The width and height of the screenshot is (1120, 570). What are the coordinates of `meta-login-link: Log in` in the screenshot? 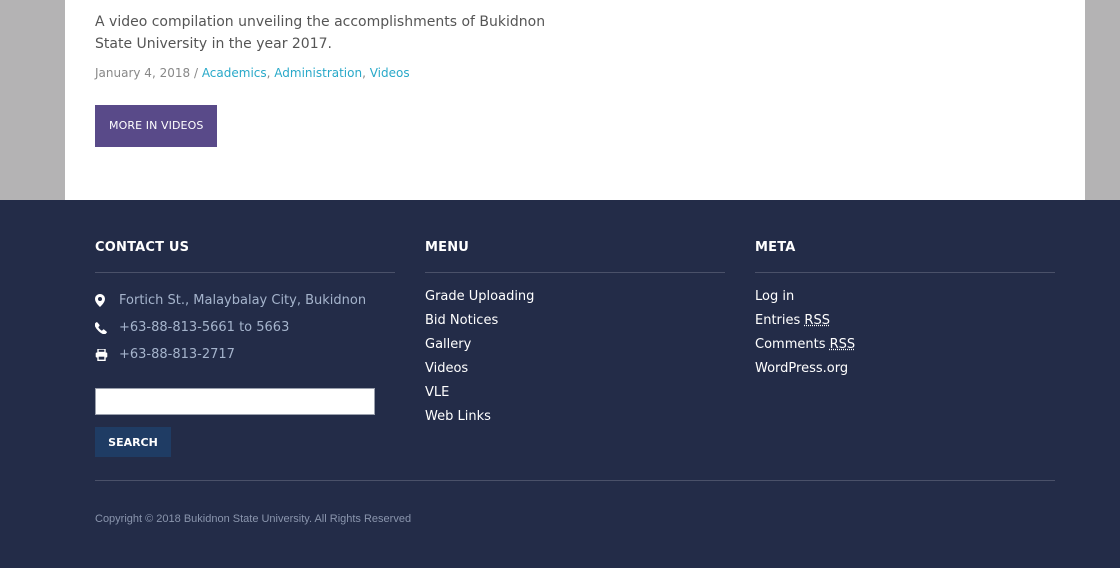 It's located at (774, 296).